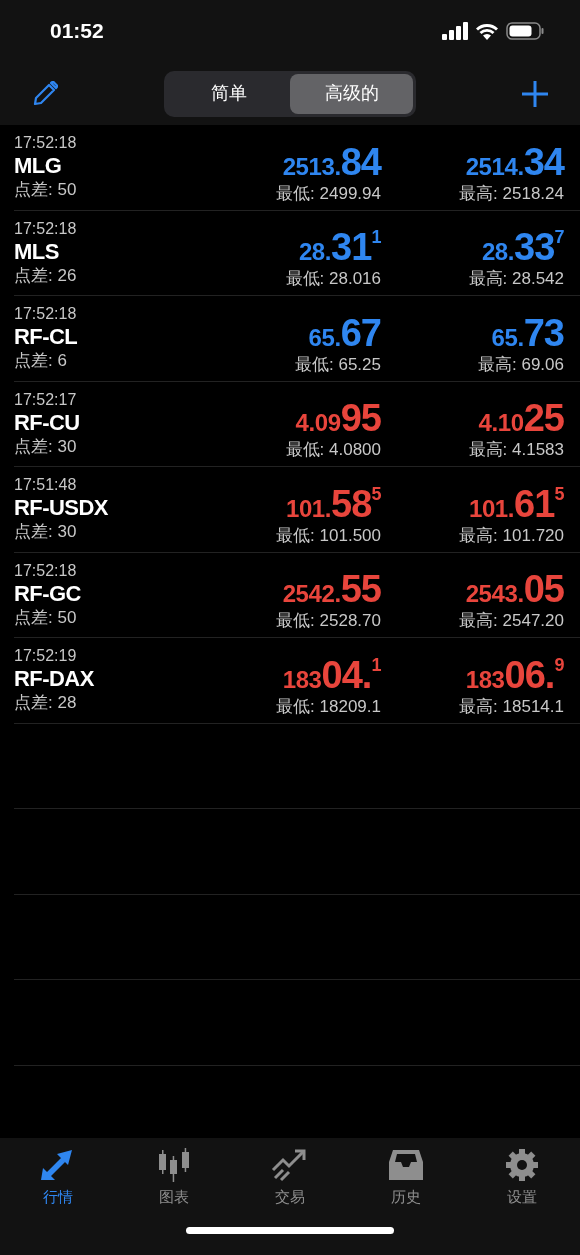  What do you see at coordinates (46, 485) in the screenshot?
I see `quote-time: 17:51:48` at bounding box center [46, 485].